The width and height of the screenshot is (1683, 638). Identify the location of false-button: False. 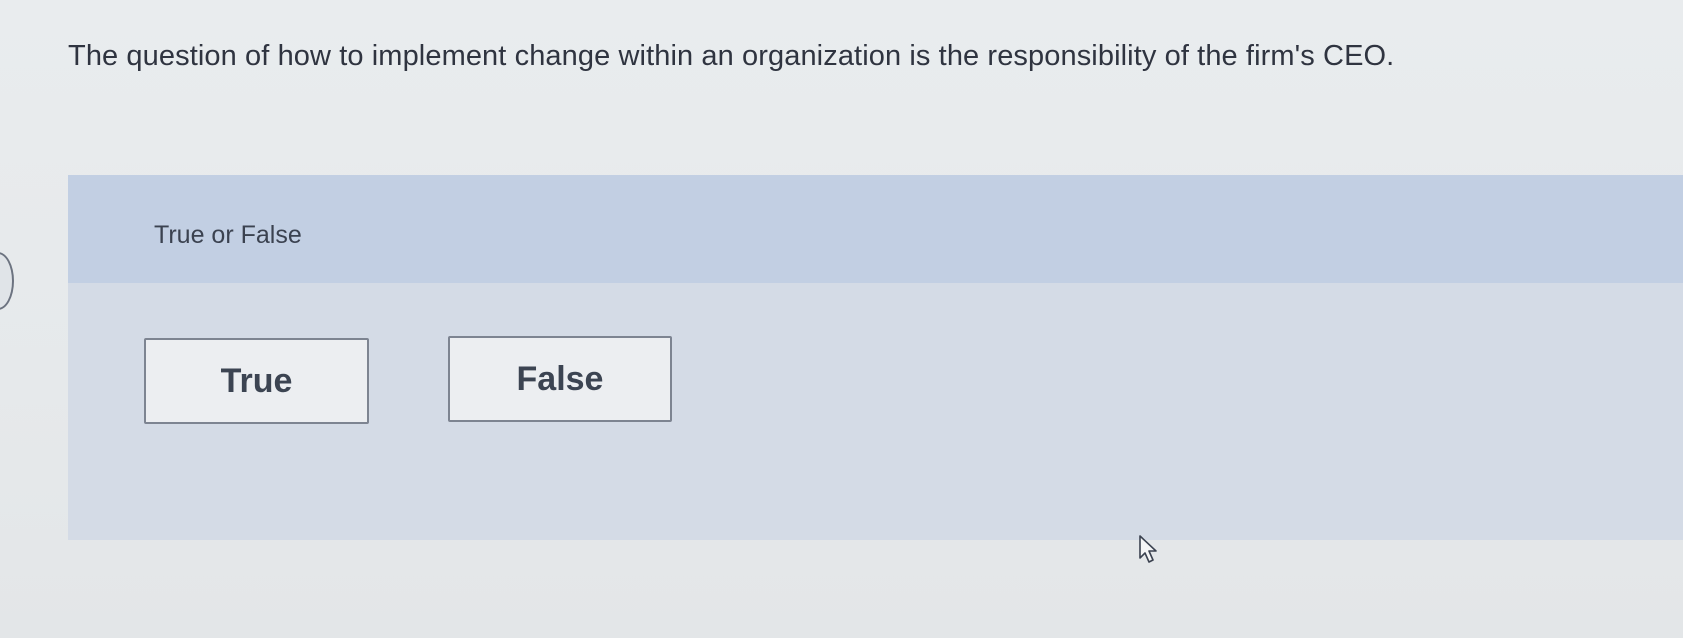
(560, 379).